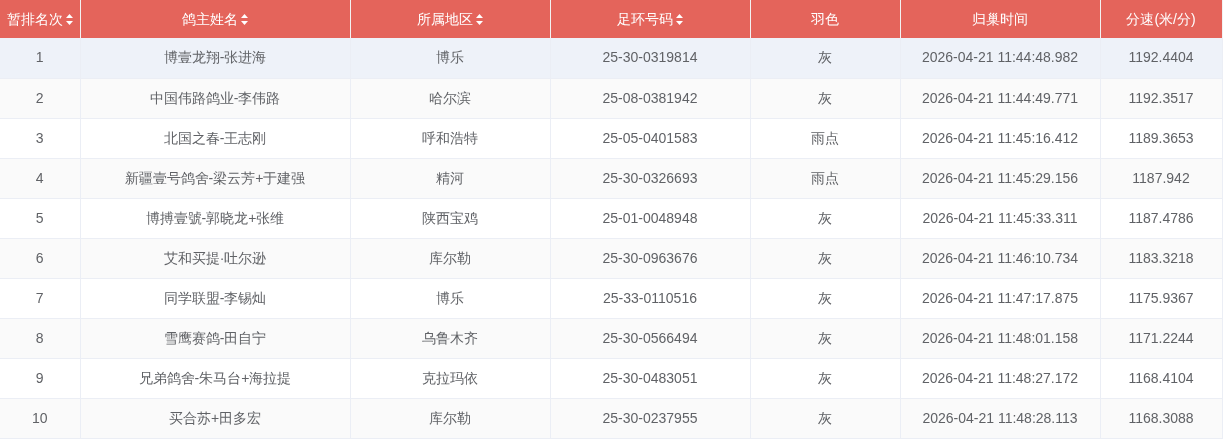 The height and width of the screenshot is (442, 1224). Describe the element at coordinates (40, 178) in the screenshot. I see `table-cell: 4` at that location.